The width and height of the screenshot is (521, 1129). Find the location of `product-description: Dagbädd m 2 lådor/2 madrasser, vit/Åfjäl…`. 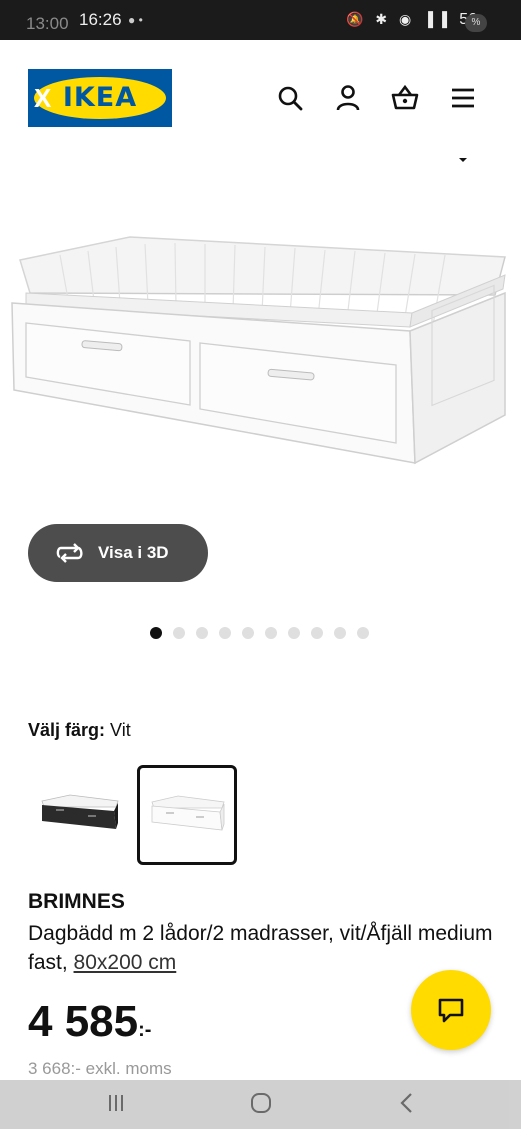

product-description: Dagbädd m 2 lådor/2 madrasser, vit/Åfjäl… is located at coordinates (263, 948).